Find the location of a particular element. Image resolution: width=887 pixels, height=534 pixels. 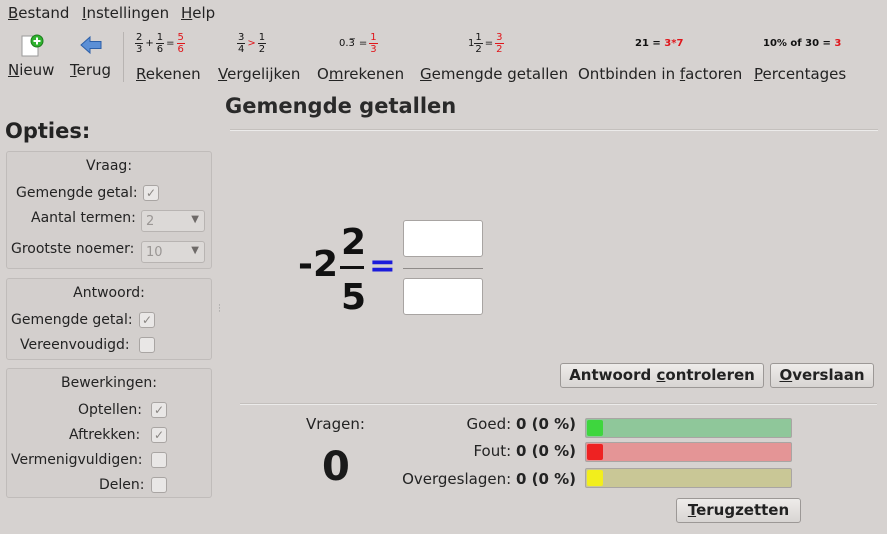

factoren-preview: 21 = 3*7 is located at coordinates (659, 43).